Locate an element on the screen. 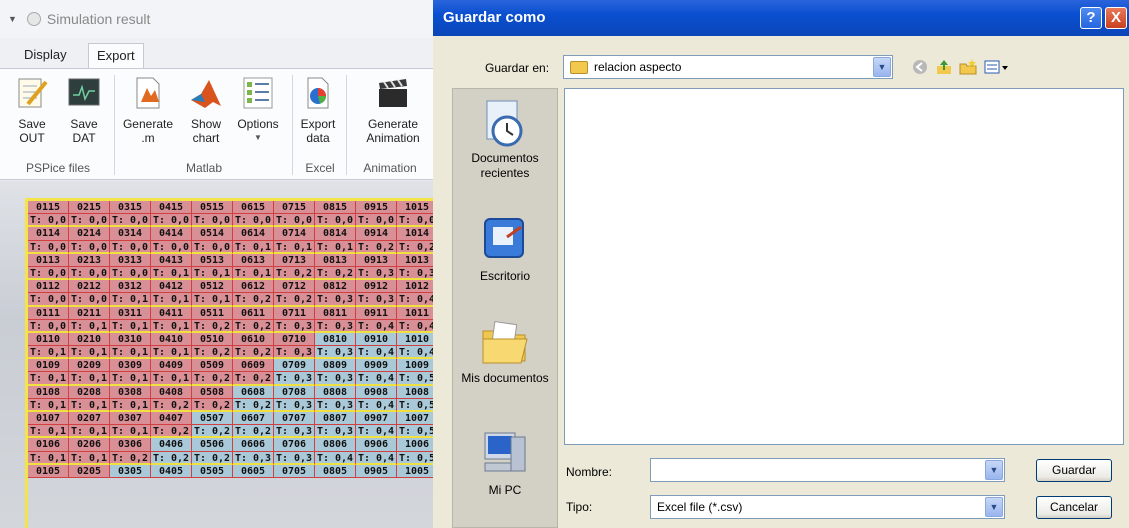 The height and width of the screenshot is (528, 1129). grid-cell-label: 0814 is located at coordinates (335, 234).